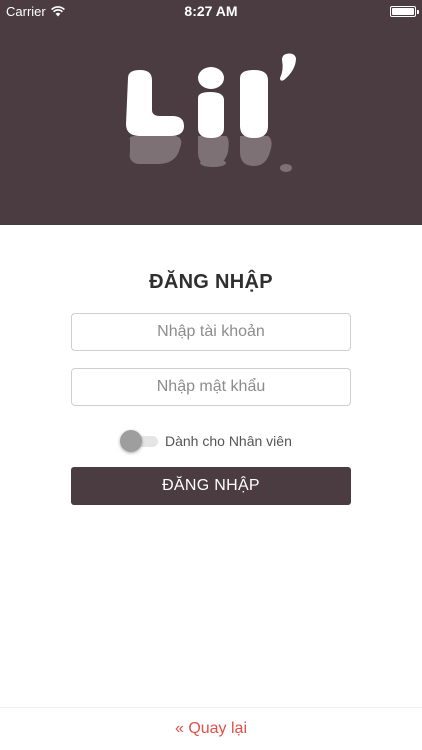  Describe the element at coordinates (131, 441) in the screenshot. I see `toggle-knob` at that location.